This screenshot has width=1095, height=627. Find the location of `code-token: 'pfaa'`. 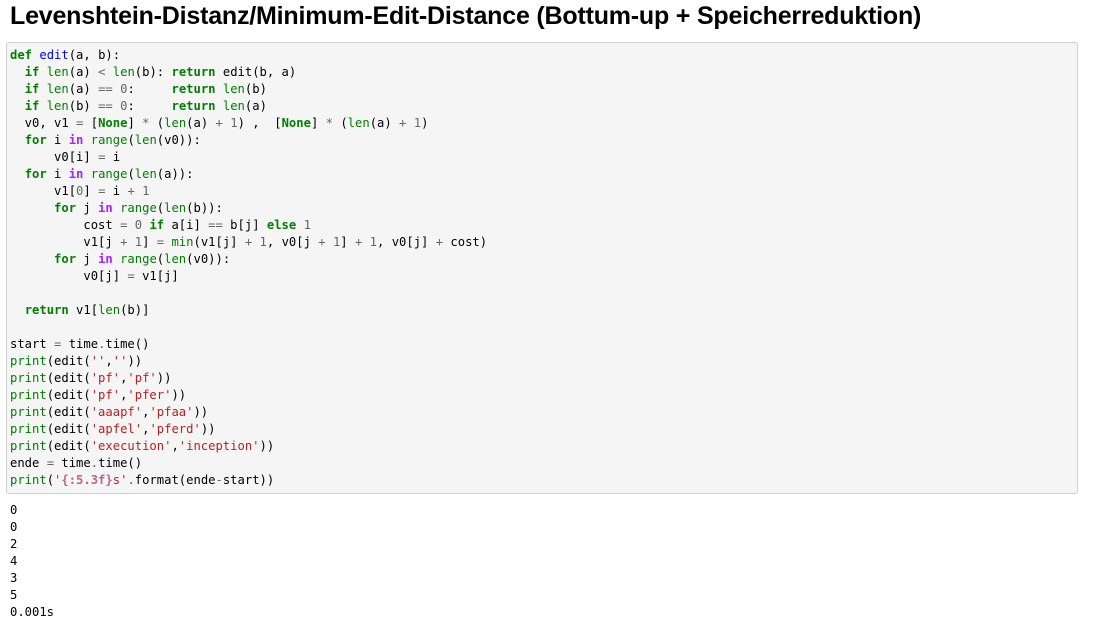

code-token: 'pfaa' is located at coordinates (171, 412).